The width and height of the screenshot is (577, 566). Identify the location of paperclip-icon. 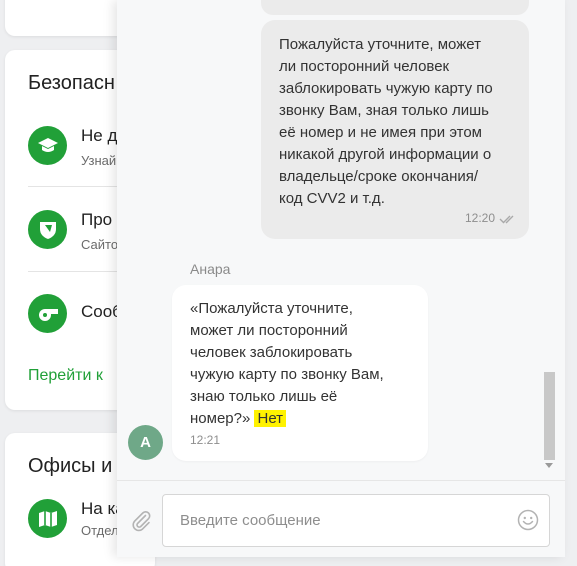
(141, 521).